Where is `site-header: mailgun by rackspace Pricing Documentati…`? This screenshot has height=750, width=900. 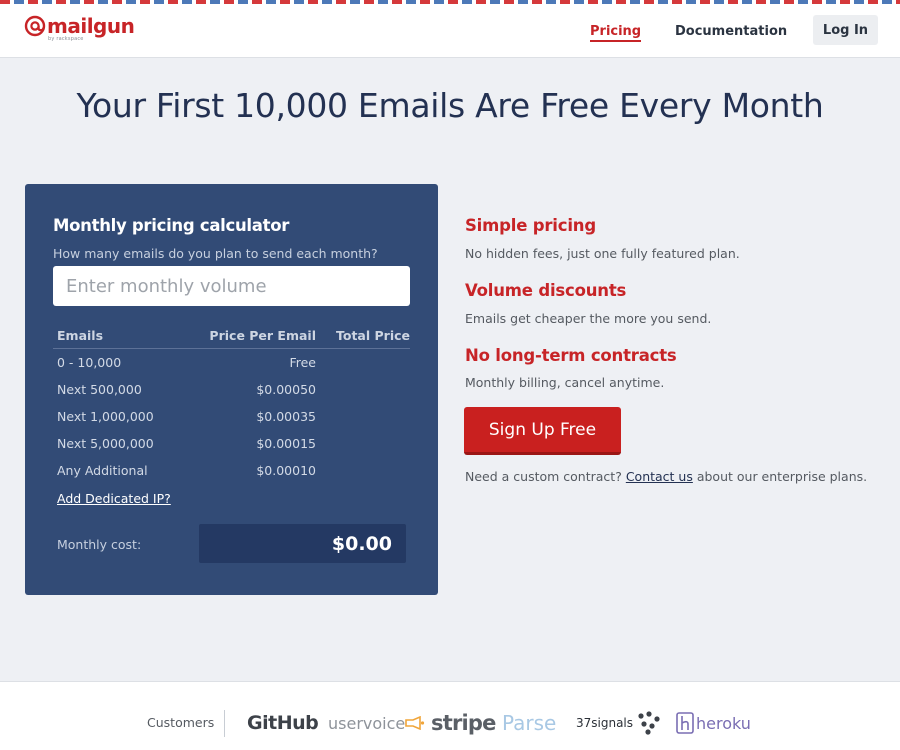
site-header: mailgun by rackspace Pricing Documentati… is located at coordinates (450, 31).